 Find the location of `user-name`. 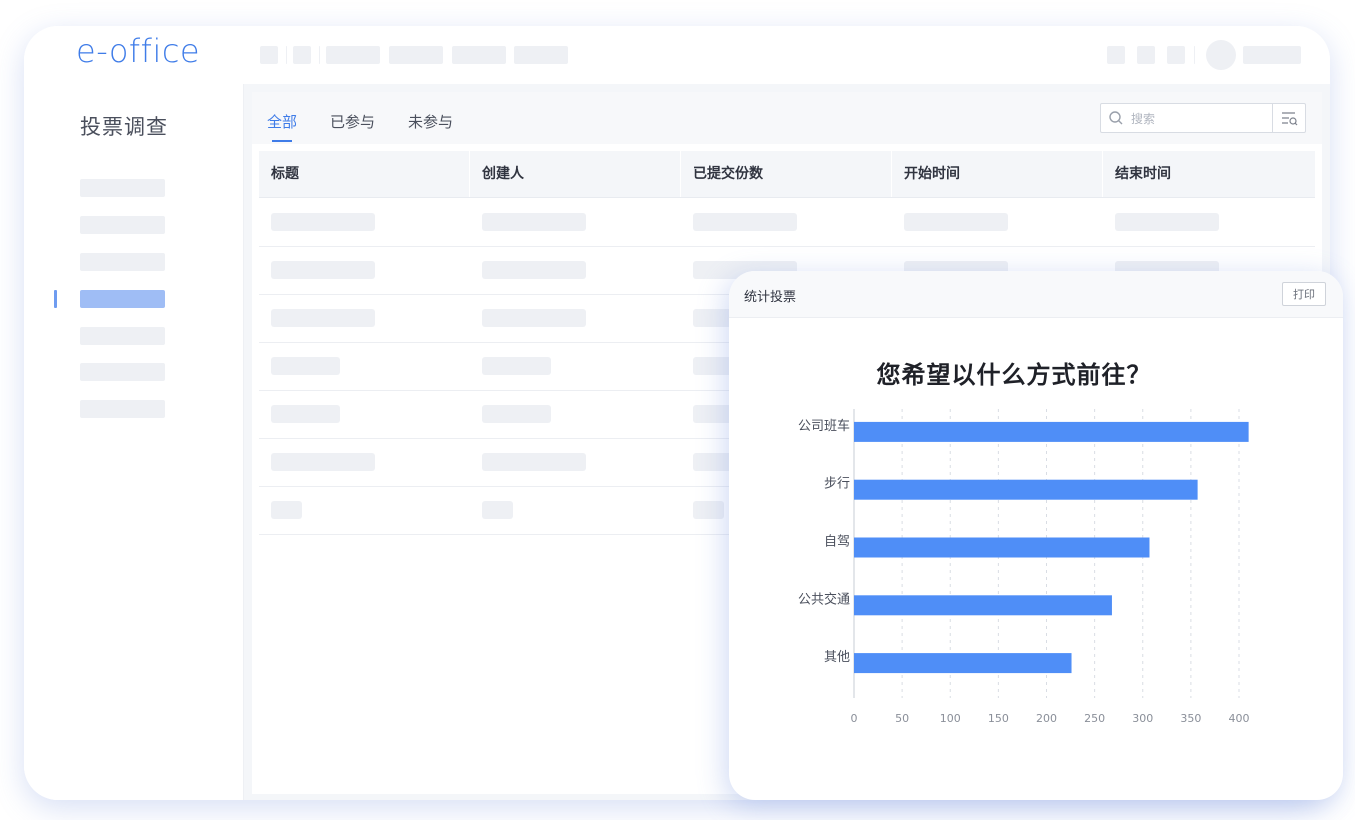

user-name is located at coordinates (1272, 55).